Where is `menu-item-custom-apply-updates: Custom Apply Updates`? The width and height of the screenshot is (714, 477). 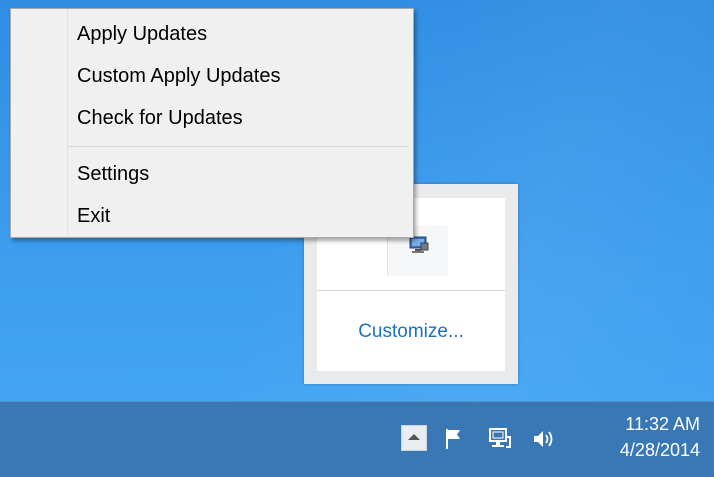 menu-item-custom-apply-updates: Custom Apply Updates is located at coordinates (237, 76).